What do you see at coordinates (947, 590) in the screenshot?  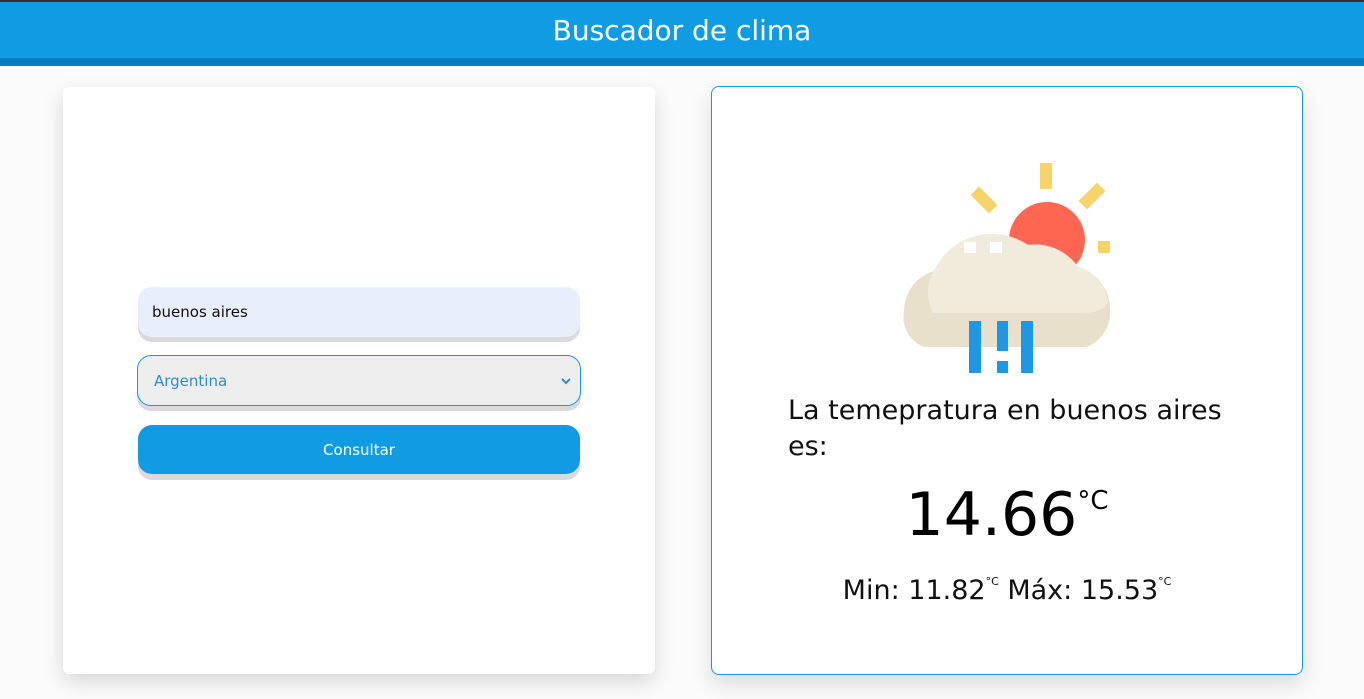 I see `min-value: 11.82` at bounding box center [947, 590].